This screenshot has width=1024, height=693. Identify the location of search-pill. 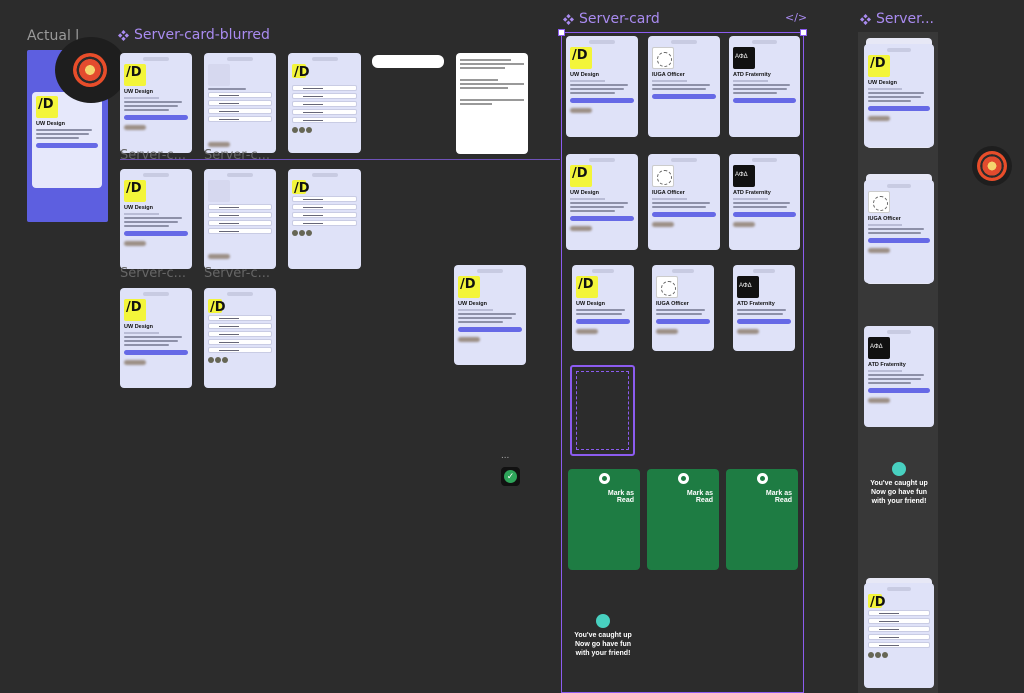
(408, 61).